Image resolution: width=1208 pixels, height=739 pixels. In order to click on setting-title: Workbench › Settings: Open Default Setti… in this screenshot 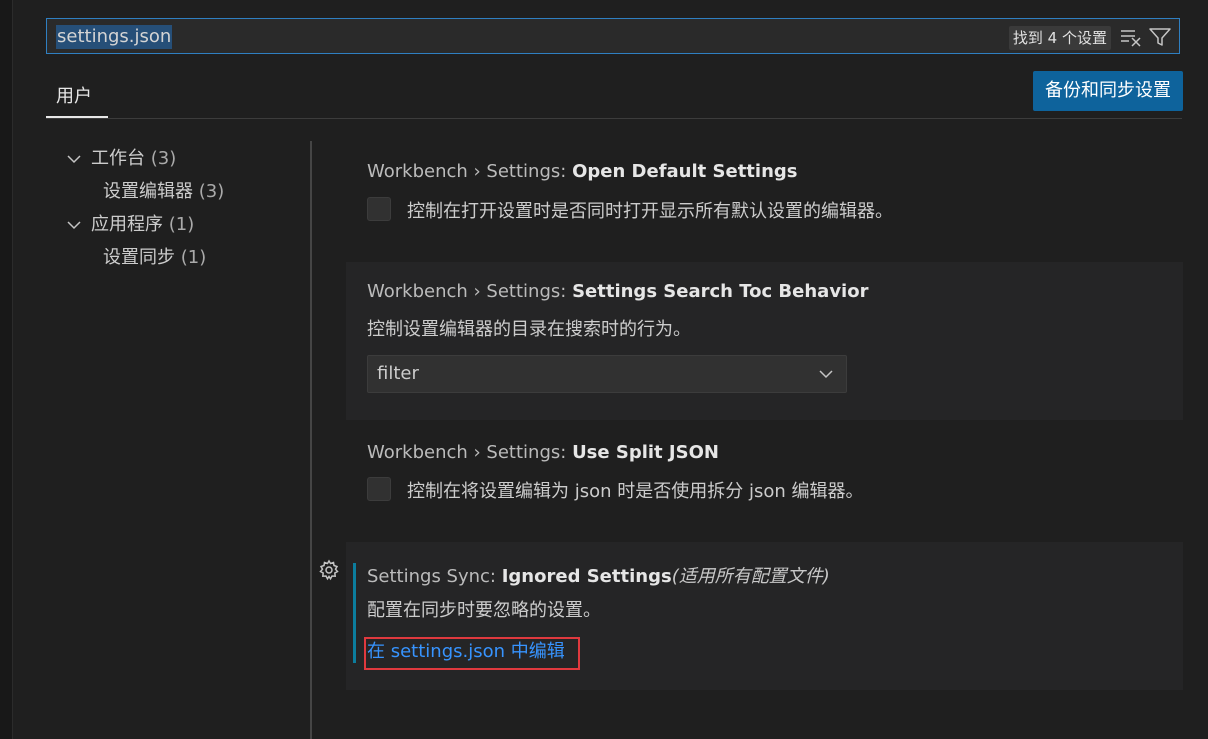, I will do `click(582, 171)`.